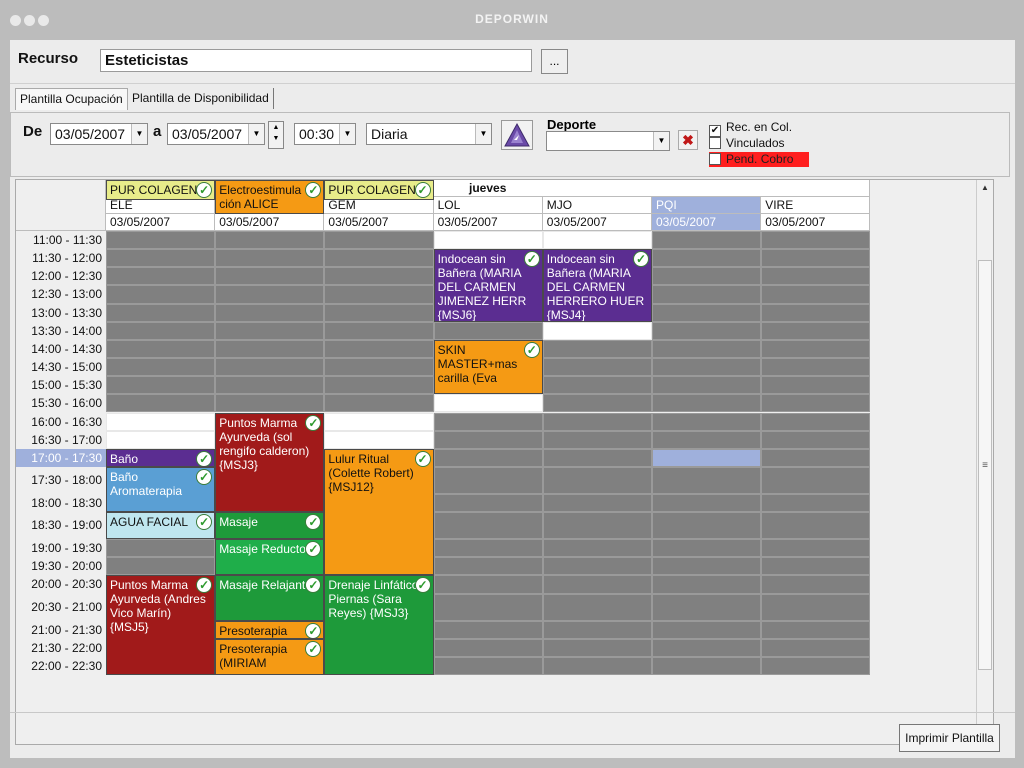 The image size is (1024, 768). What do you see at coordinates (608, 141) in the screenshot?
I see `deporte-select: ▼` at bounding box center [608, 141].